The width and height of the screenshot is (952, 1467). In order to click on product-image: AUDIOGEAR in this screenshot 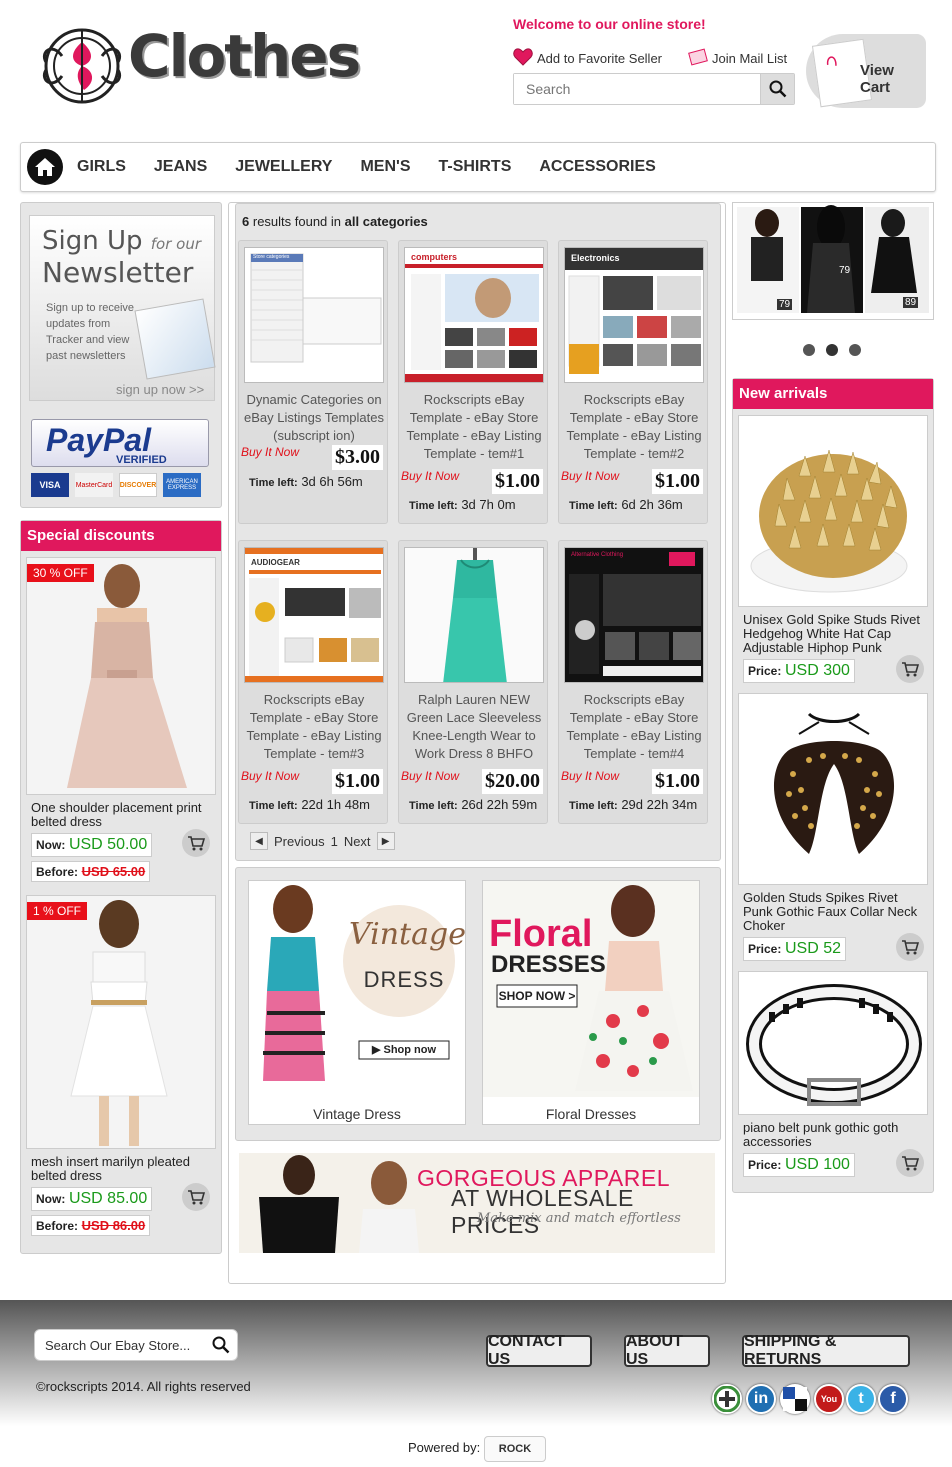, I will do `click(314, 615)`.